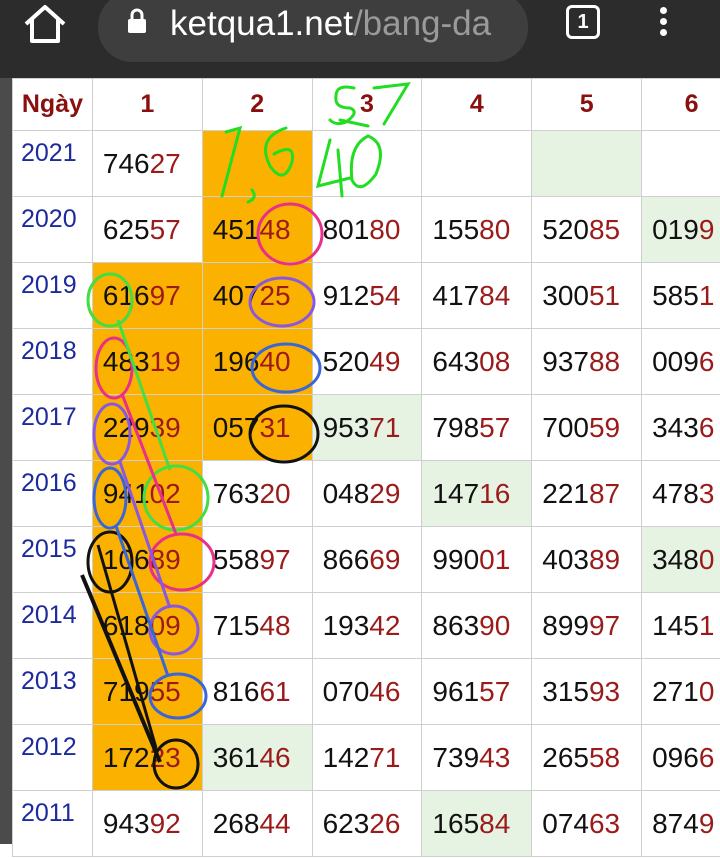  I want to click on result-cell: 0199, so click(681, 230).